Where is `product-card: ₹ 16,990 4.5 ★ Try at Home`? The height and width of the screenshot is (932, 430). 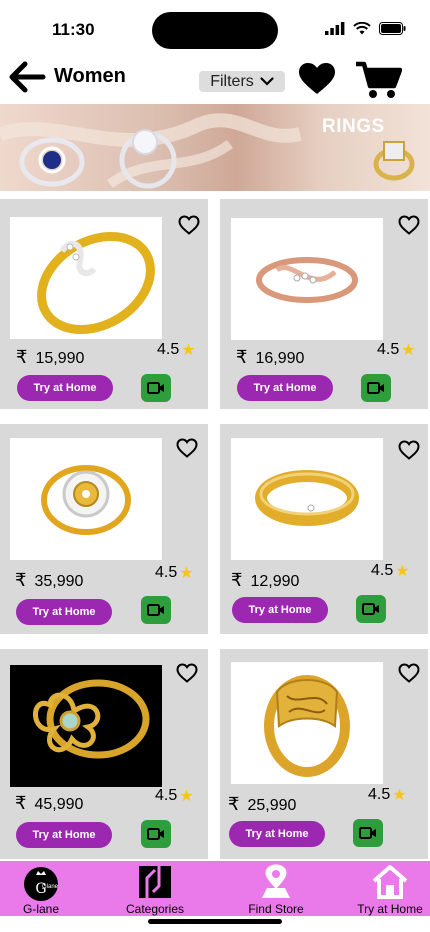
product-card: ₹ 16,990 4.5 ★ Try at Home is located at coordinates (324, 304).